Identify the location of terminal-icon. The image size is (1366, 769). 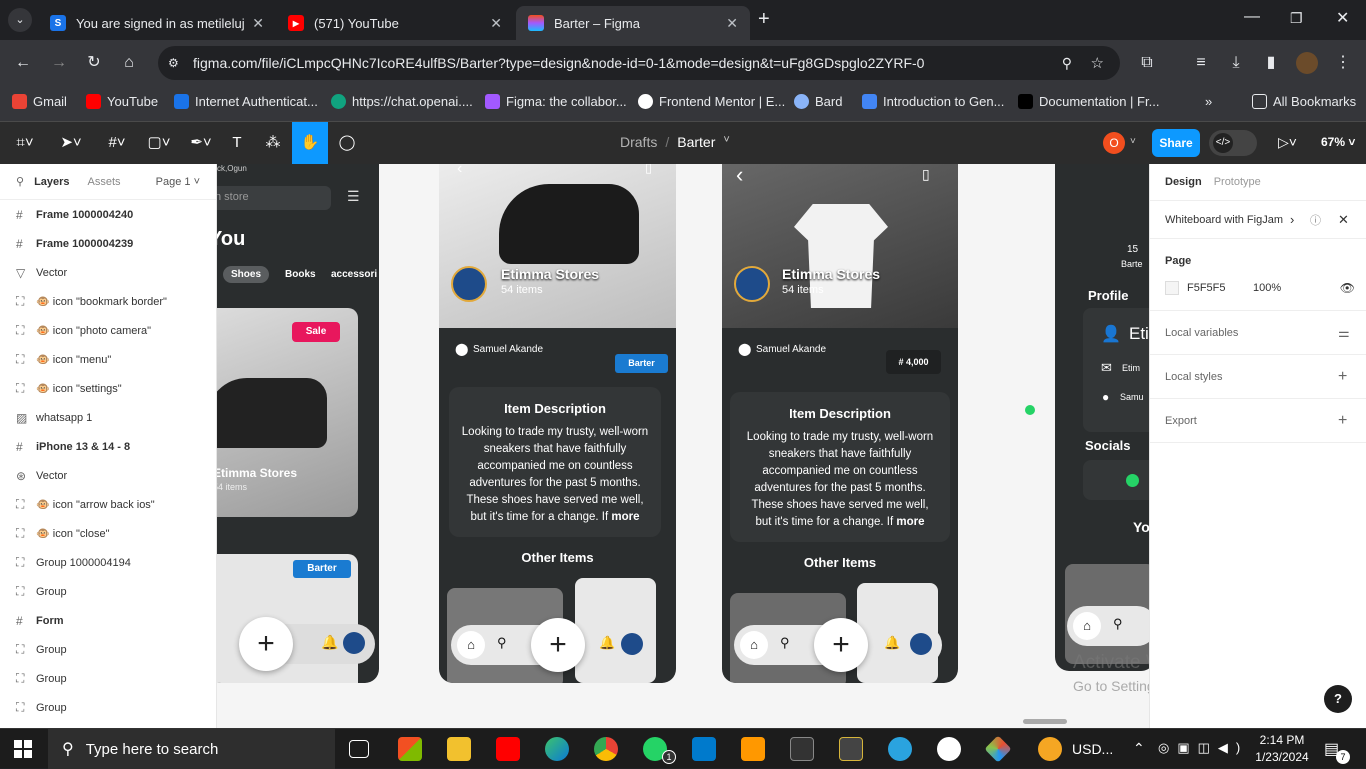
(802, 749).